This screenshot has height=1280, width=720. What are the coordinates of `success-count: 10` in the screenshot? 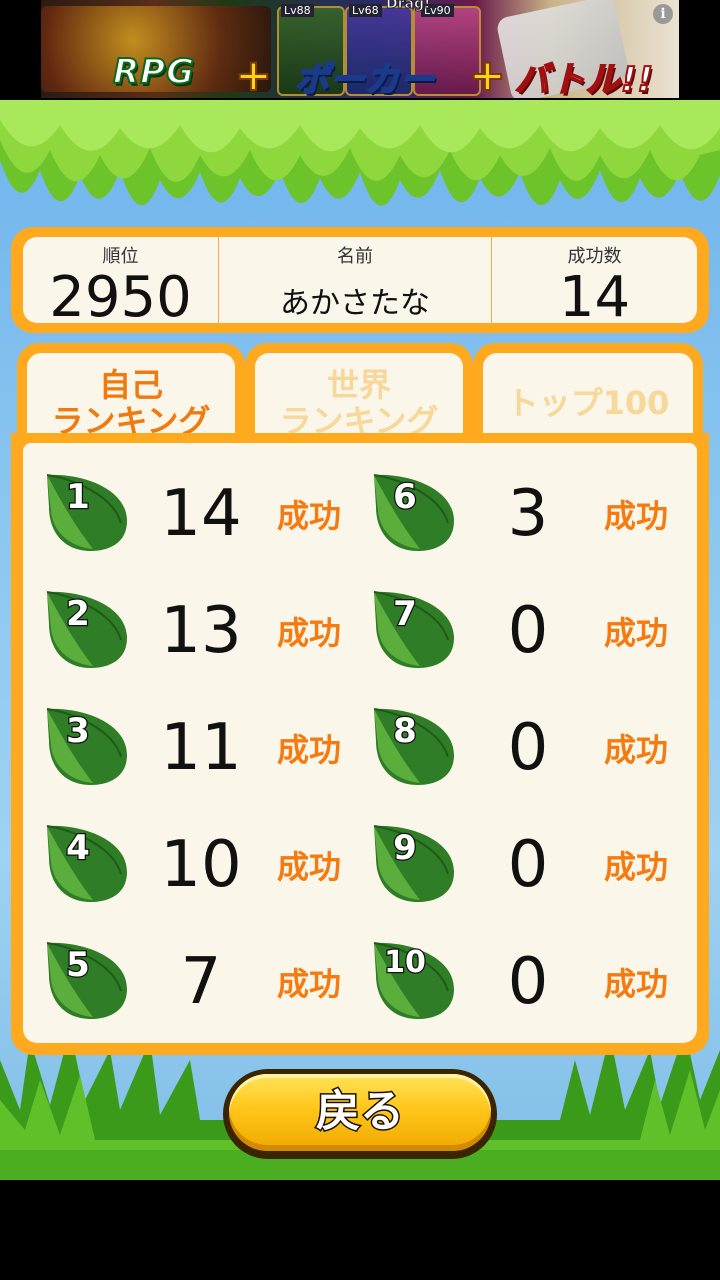 It's located at (201, 865).